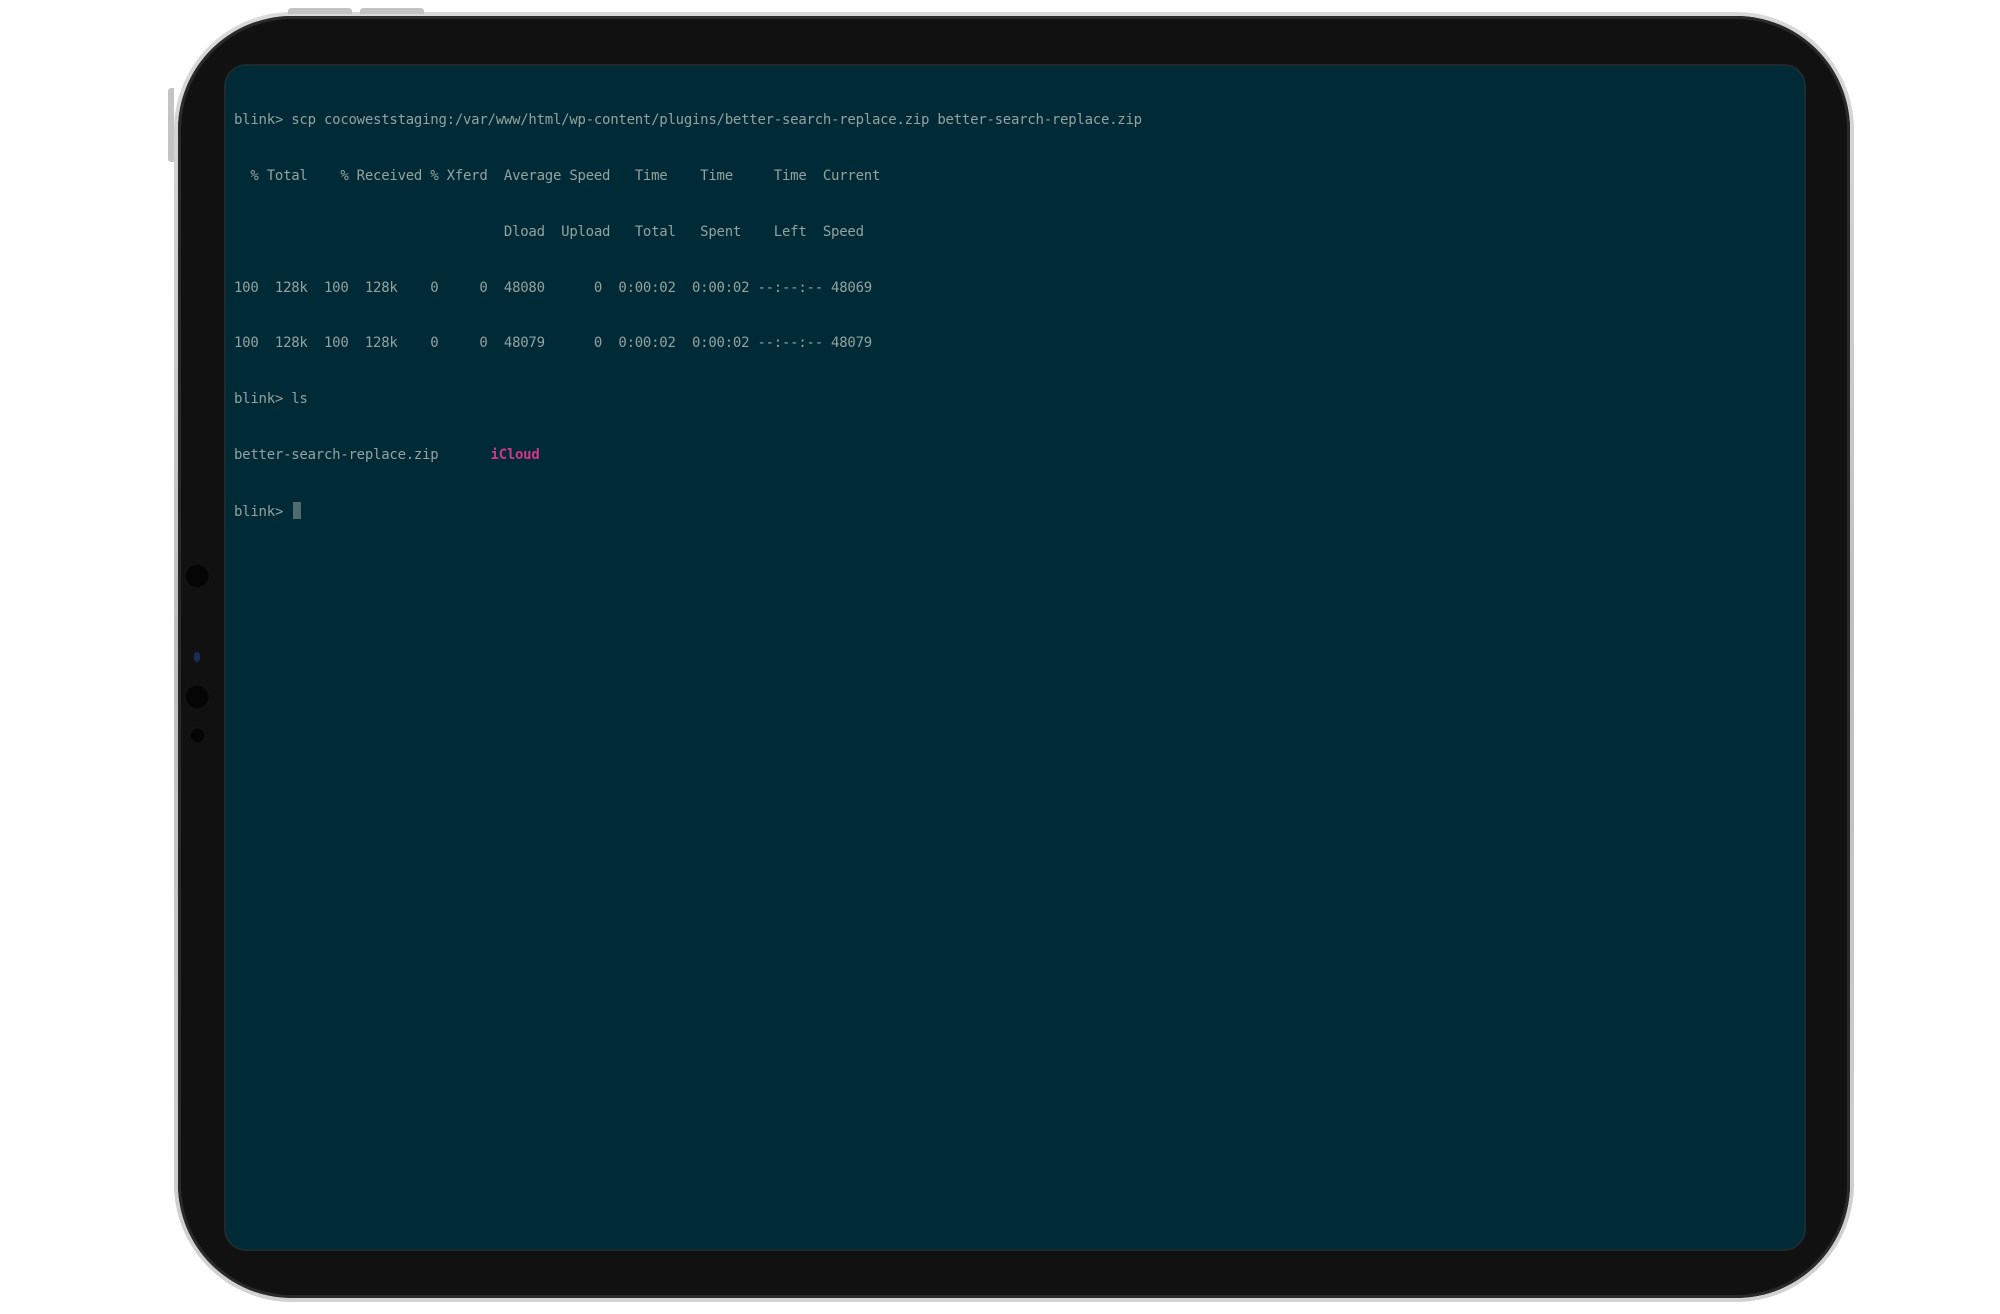 The height and width of the screenshot is (1314, 2000). Describe the element at coordinates (263, 511) in the screenshot. I see `shell-prompt: blink>` at that location.